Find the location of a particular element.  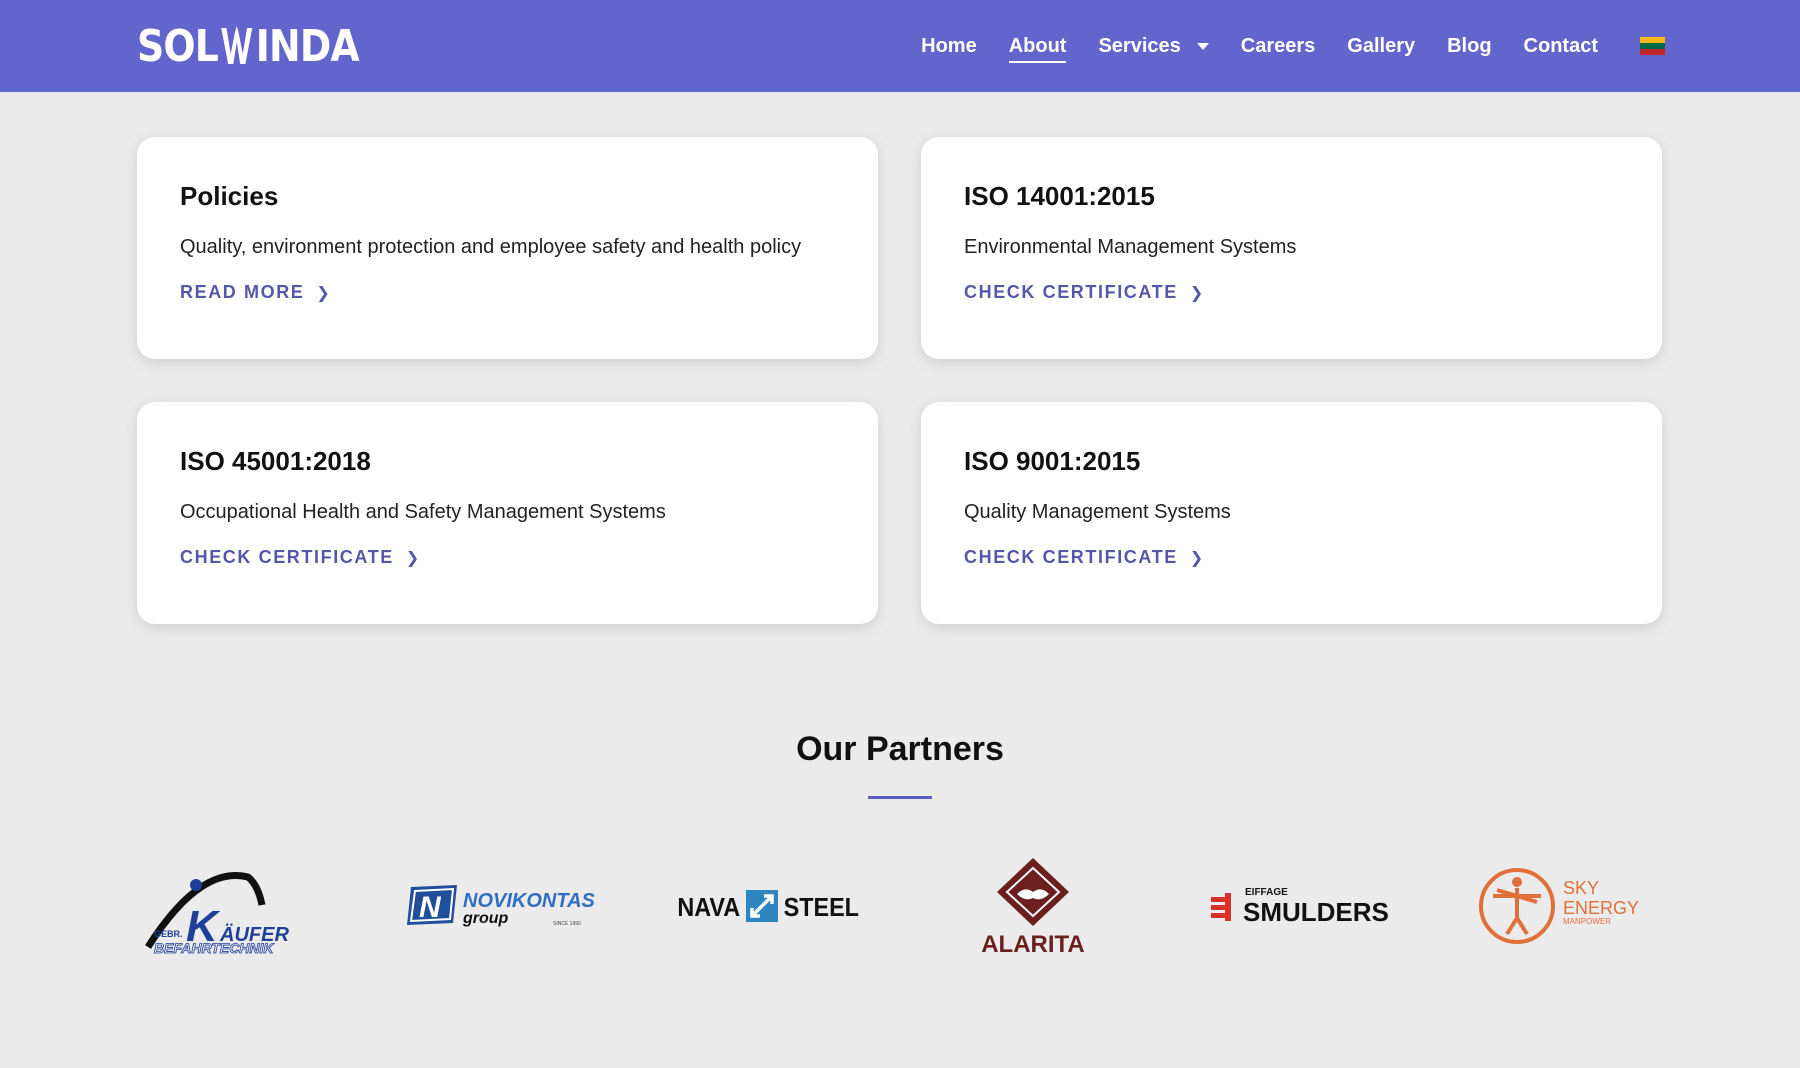

nav-home-label: Home is located at coordinates (949, 45).